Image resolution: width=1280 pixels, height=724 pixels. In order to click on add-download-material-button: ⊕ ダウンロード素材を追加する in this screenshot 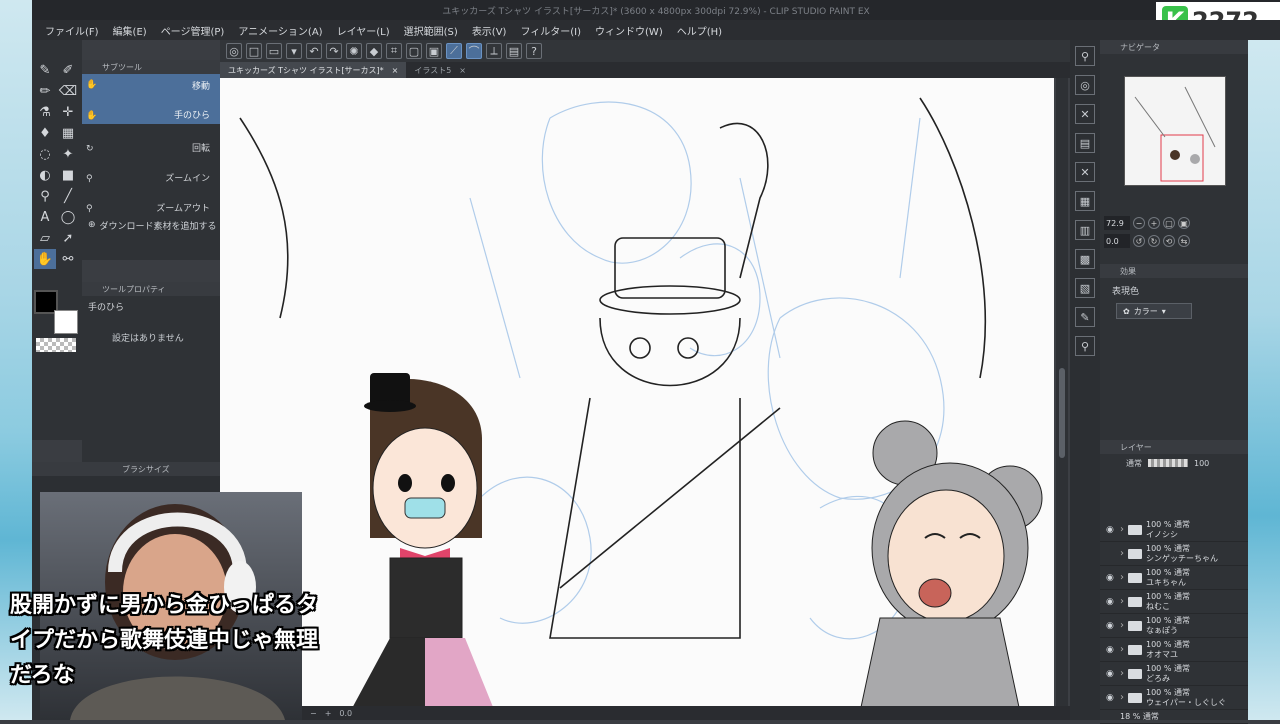, I will do `click(151, 225)`.